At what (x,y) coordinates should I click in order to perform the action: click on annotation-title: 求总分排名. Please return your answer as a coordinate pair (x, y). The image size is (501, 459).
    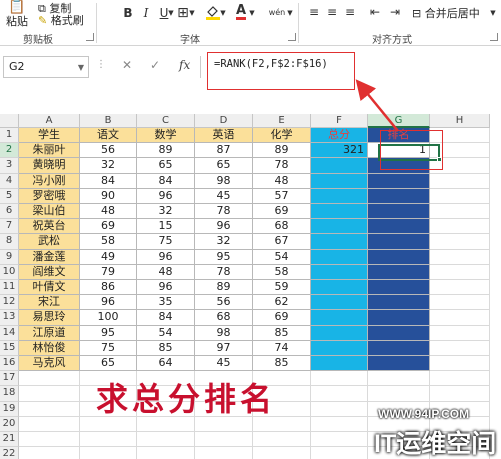
    Looking at the image, I should click on (186, 399).